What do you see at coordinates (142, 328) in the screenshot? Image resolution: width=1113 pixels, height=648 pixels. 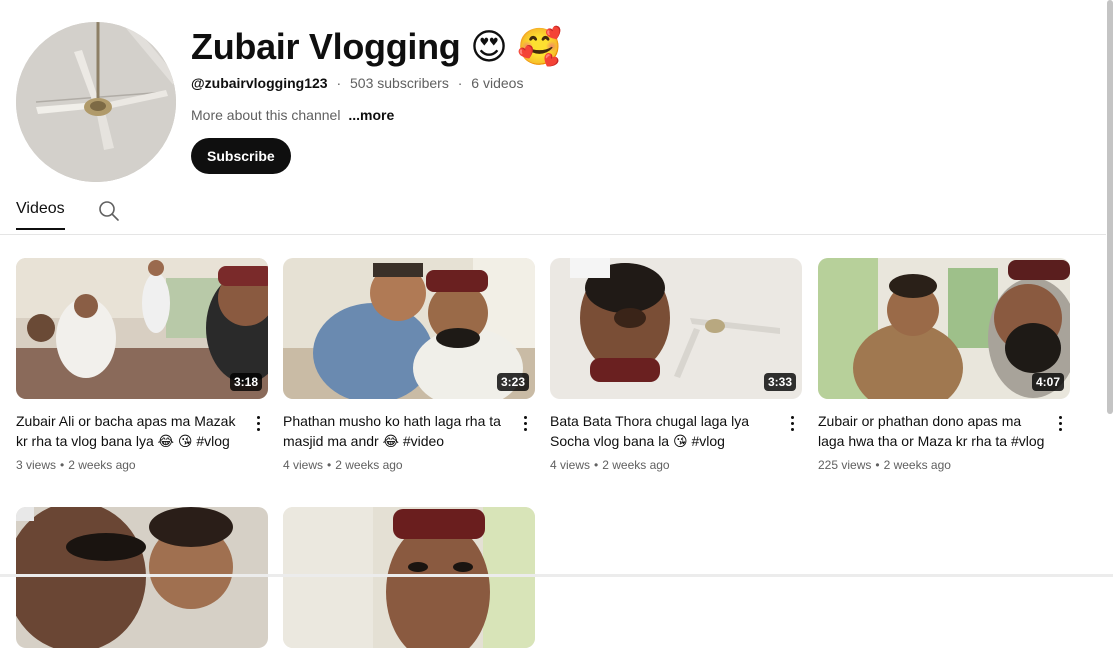 I see `video-thumbnail: 3:18` at bounding box center [142, 328].